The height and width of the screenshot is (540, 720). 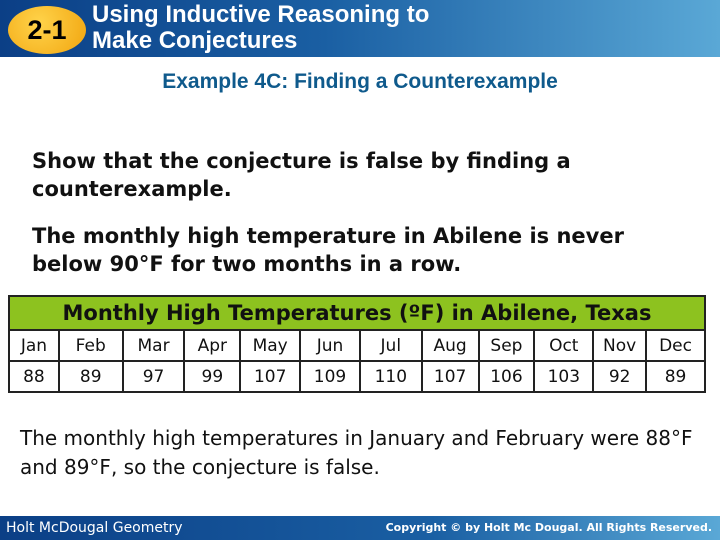 What do you see at coordinates (47, 30) in the screenshot?
I see `lesson-badge: 2-1` at bounding box center [47, 30].